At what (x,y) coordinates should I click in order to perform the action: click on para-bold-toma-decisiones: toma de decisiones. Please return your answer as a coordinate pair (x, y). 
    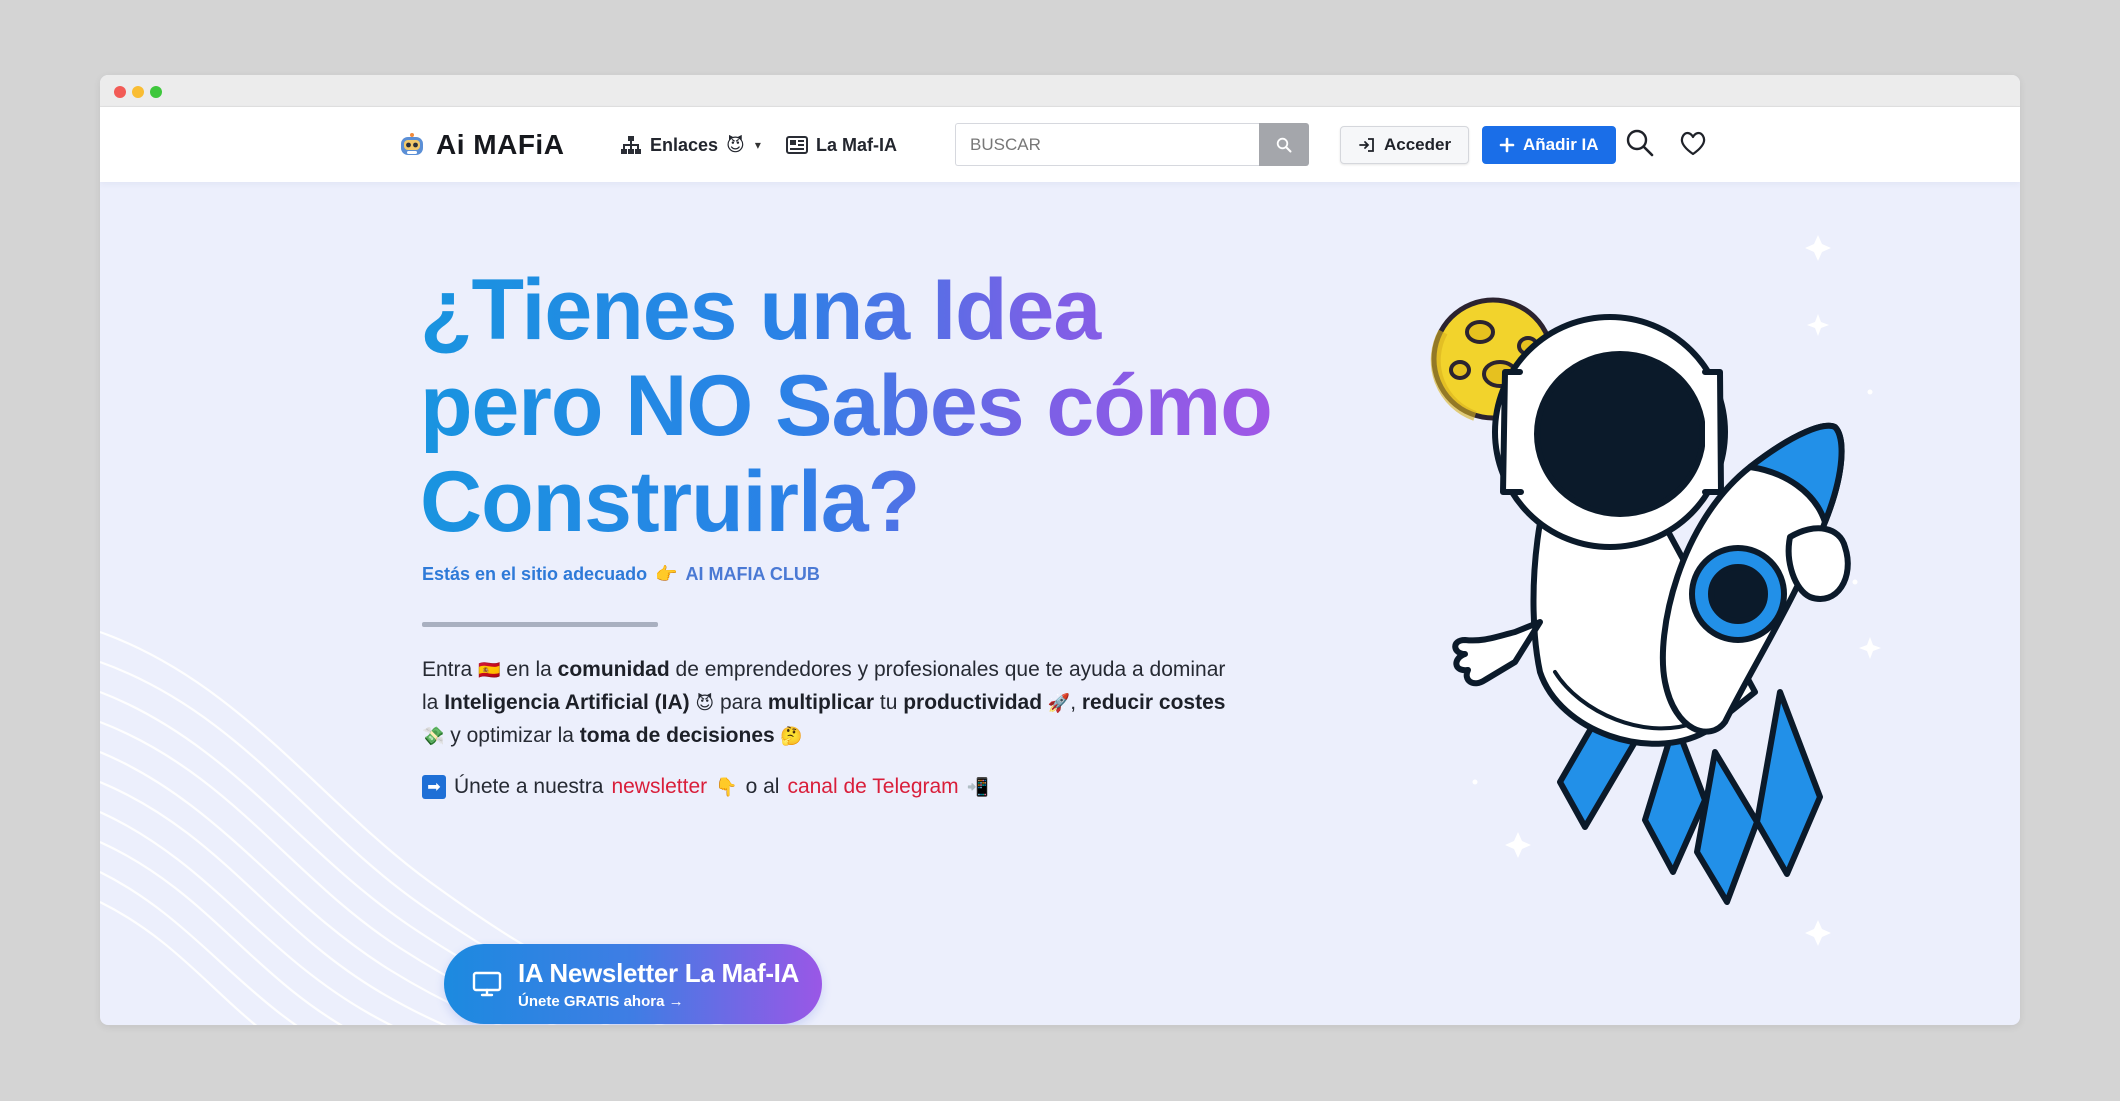
    Looking at the image, I should click on (677, 735).